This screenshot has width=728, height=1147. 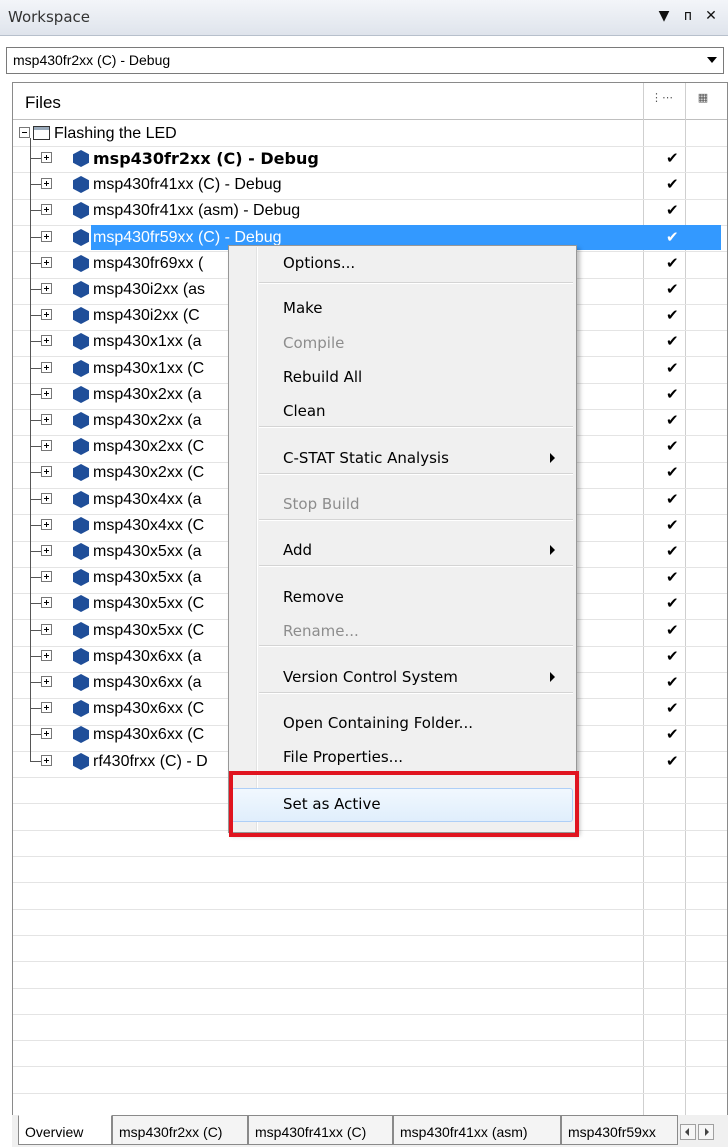 I want to click on scroll-left-icon, so click(x=688, y=1132).